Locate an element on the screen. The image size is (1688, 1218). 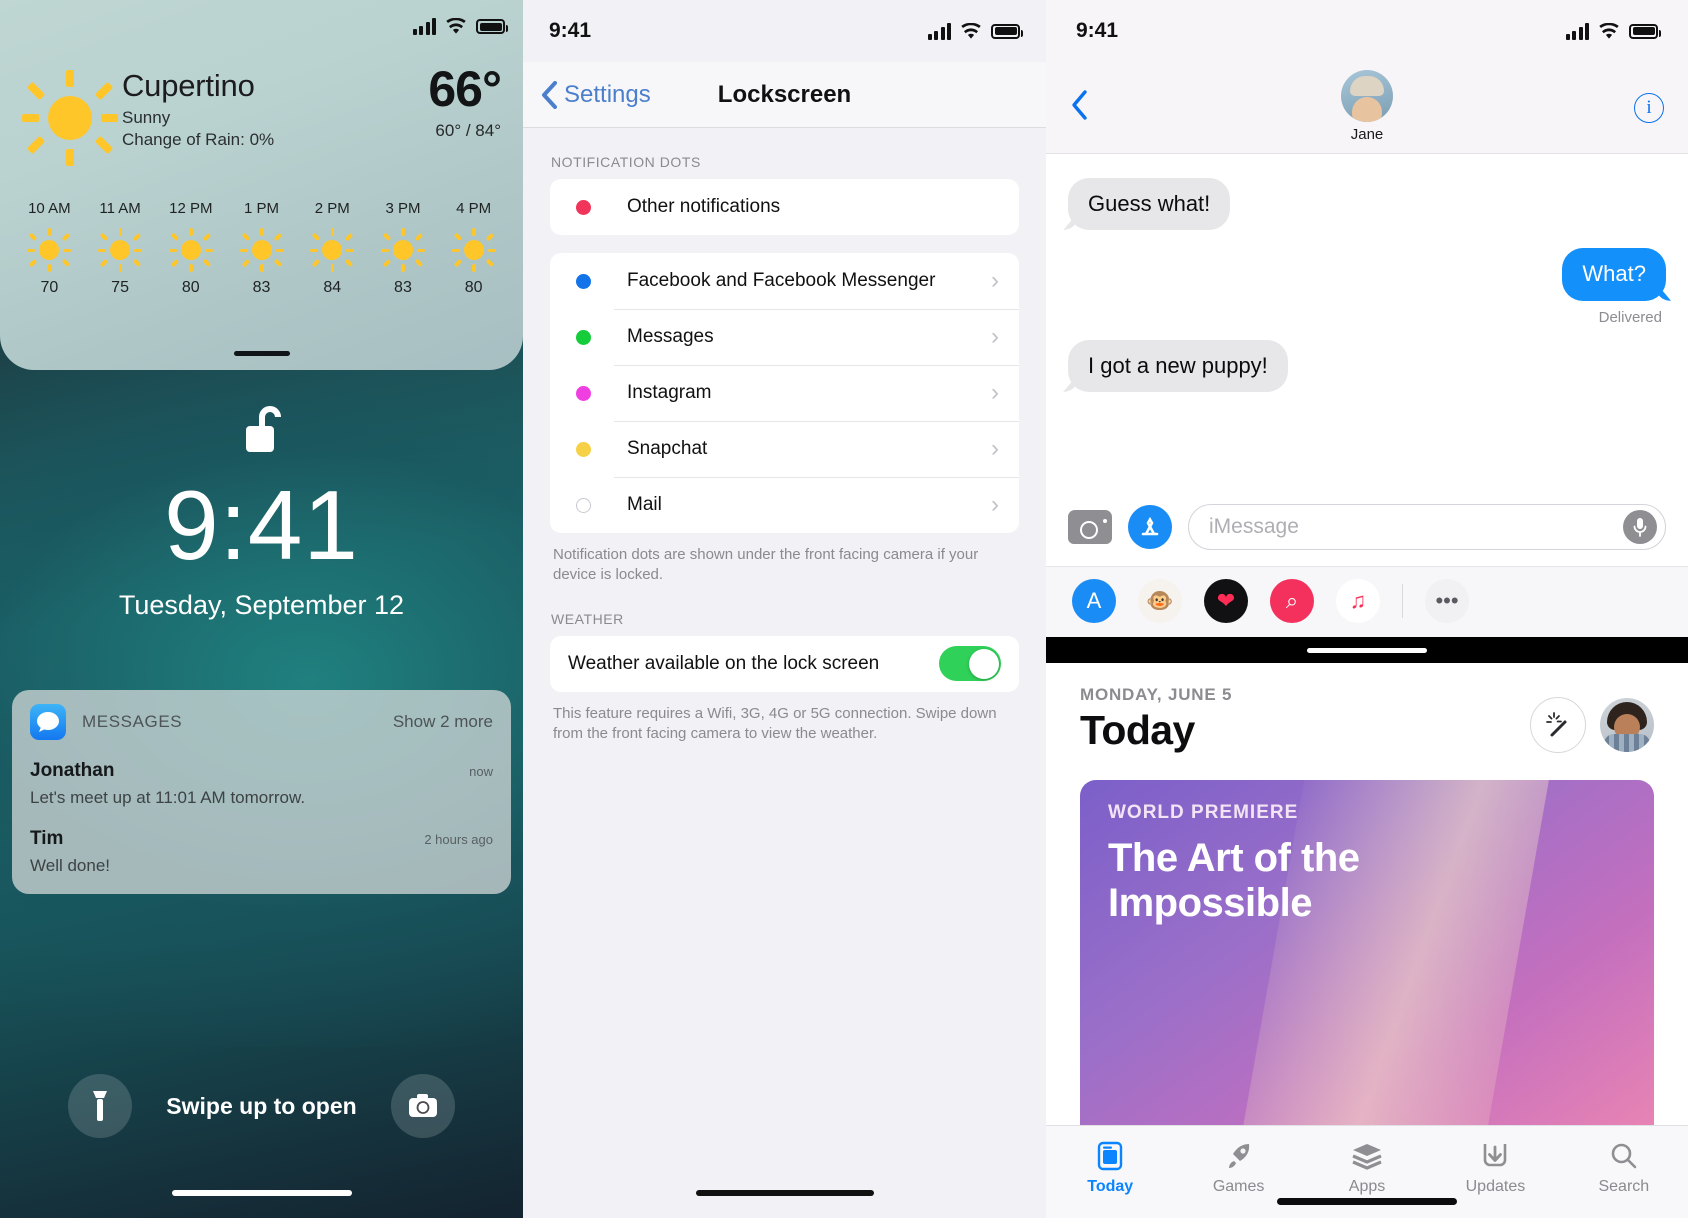
messages-navigation-bar: Jane i is located at coordinates (1367, 108).